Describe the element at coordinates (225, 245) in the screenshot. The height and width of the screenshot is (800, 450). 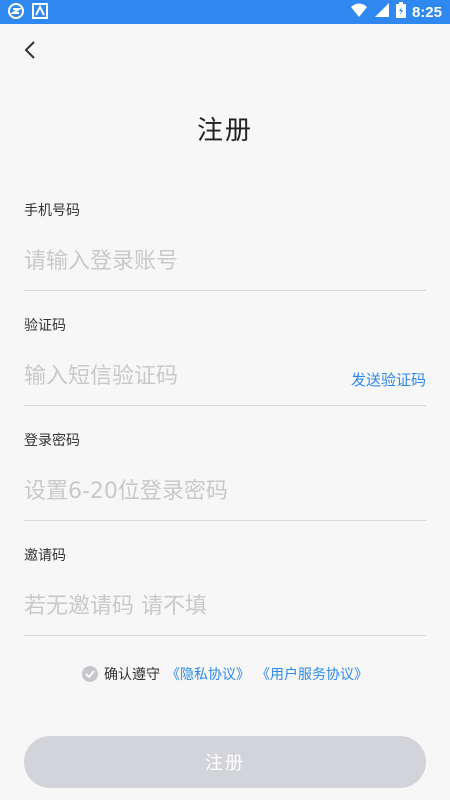
I see `phone-field: 手机号码 请输入登录账号` at that location.